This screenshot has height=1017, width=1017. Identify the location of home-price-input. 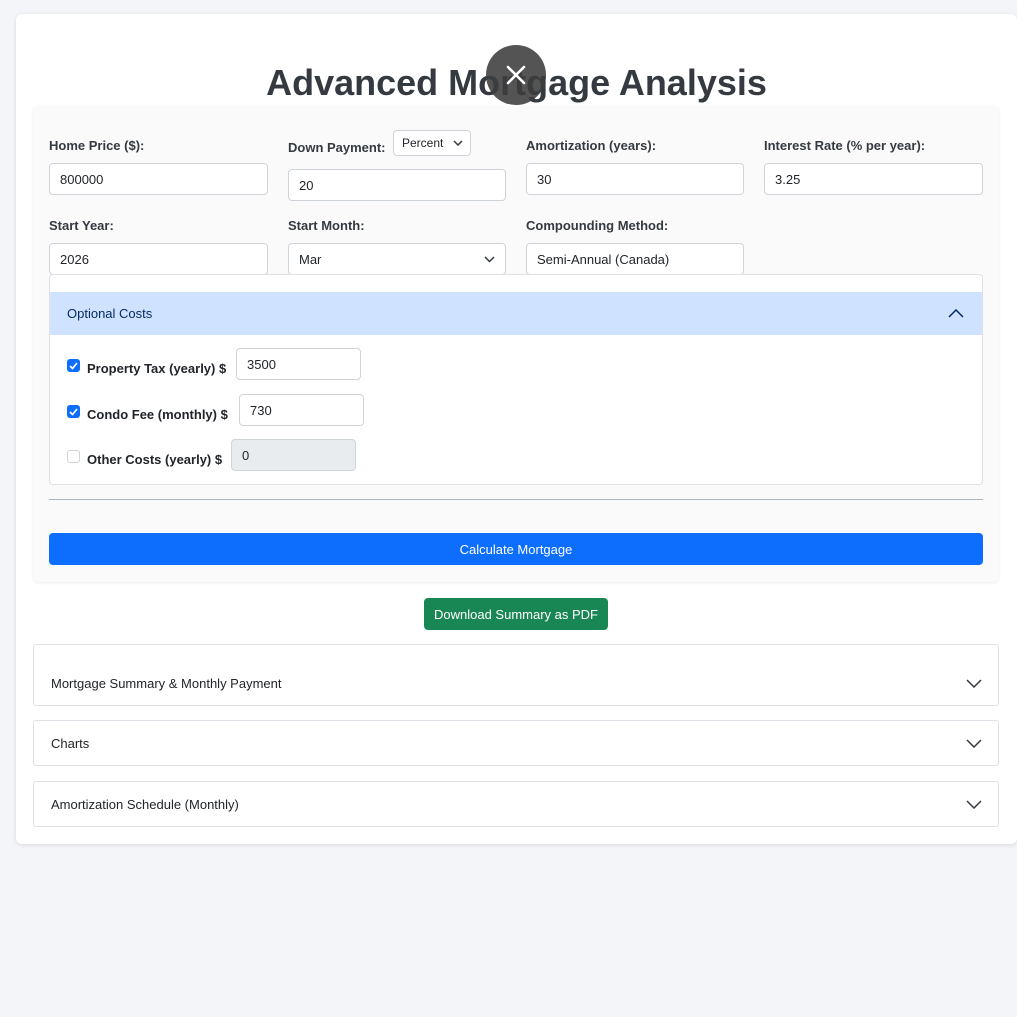
(158, 179).